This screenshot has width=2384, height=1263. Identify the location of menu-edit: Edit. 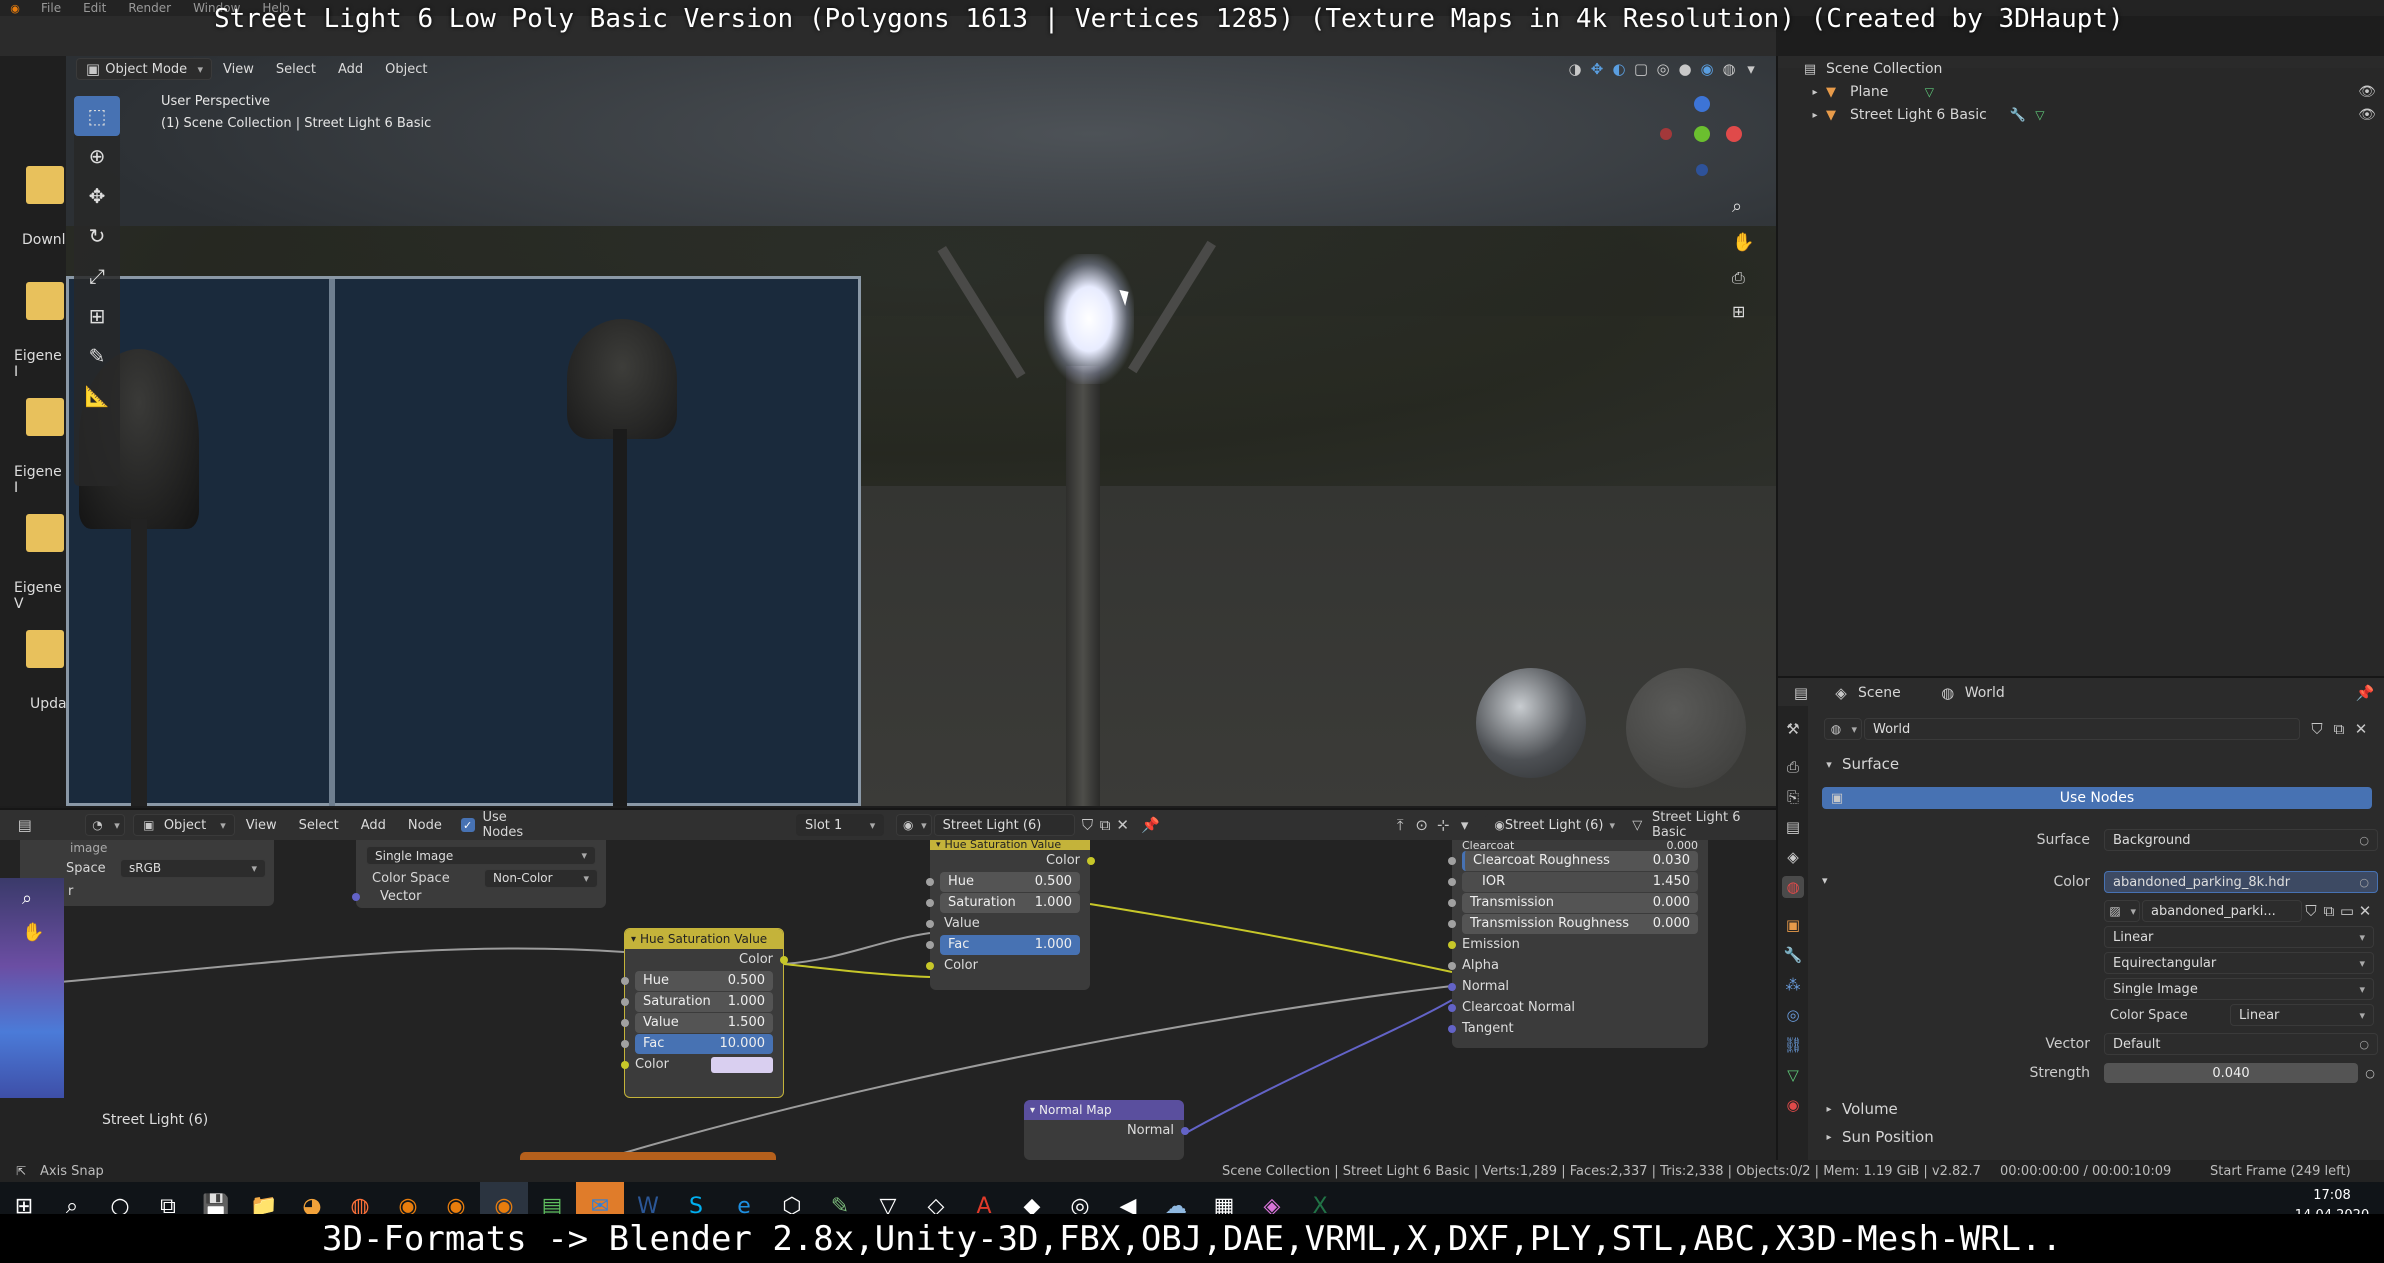
(94, 8).